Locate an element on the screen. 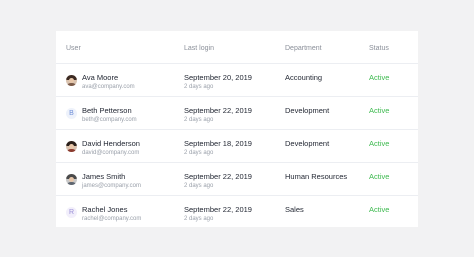  last-login-date: September 18, 2019 is located at coordinates (218, 143).